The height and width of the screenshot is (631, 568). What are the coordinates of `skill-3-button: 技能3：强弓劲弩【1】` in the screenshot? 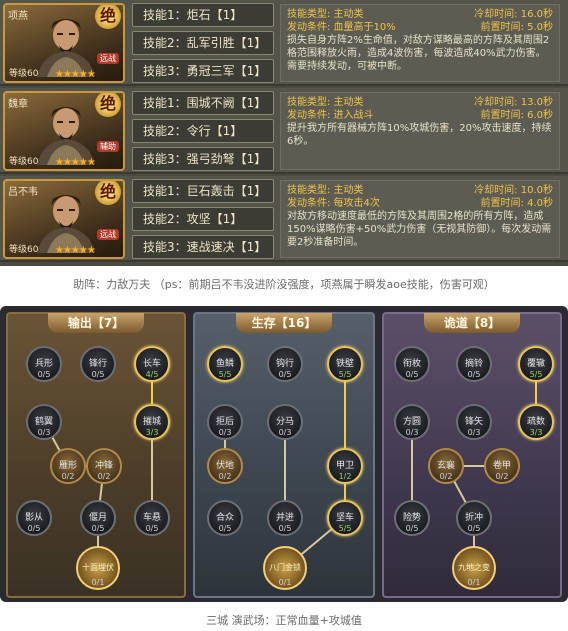 It's located at (203, 159).